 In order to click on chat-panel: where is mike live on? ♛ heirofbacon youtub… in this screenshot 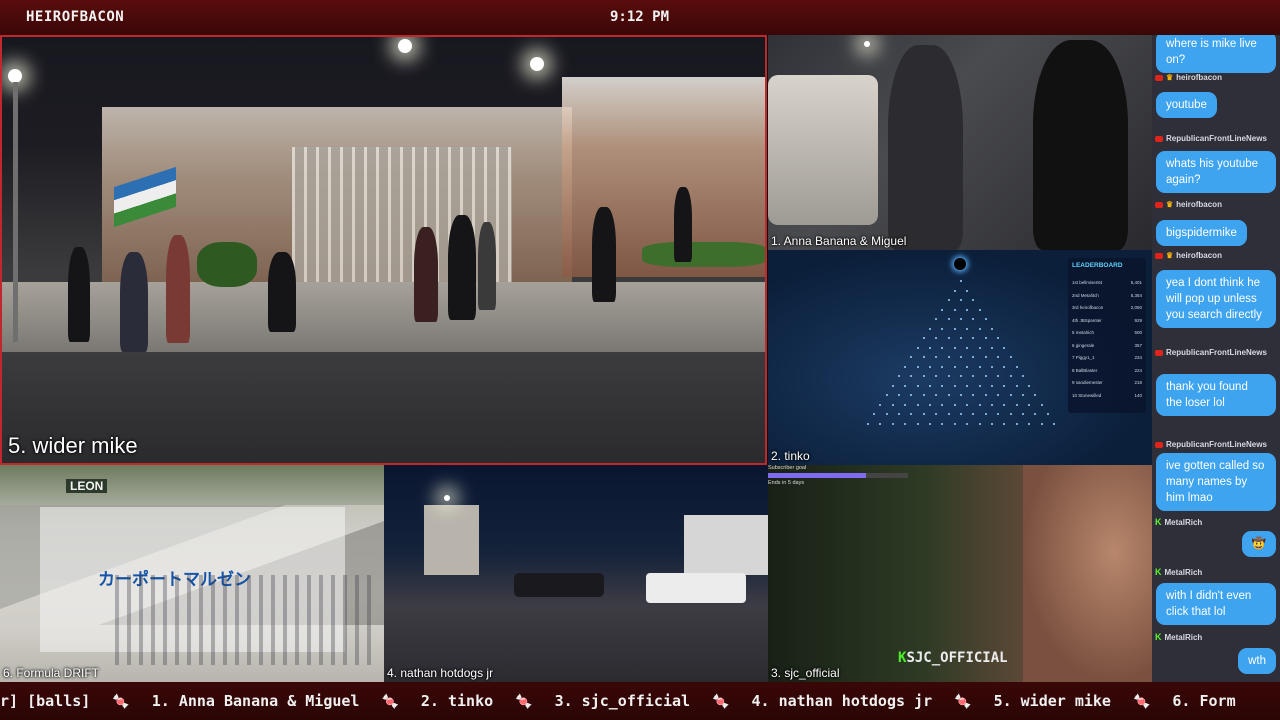, I will do `click(1216, 358)`.